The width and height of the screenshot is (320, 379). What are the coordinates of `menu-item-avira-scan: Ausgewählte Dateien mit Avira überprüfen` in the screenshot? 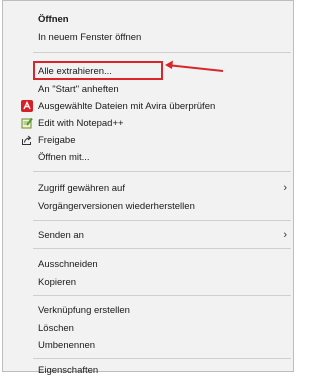 It's located at (148, 106).